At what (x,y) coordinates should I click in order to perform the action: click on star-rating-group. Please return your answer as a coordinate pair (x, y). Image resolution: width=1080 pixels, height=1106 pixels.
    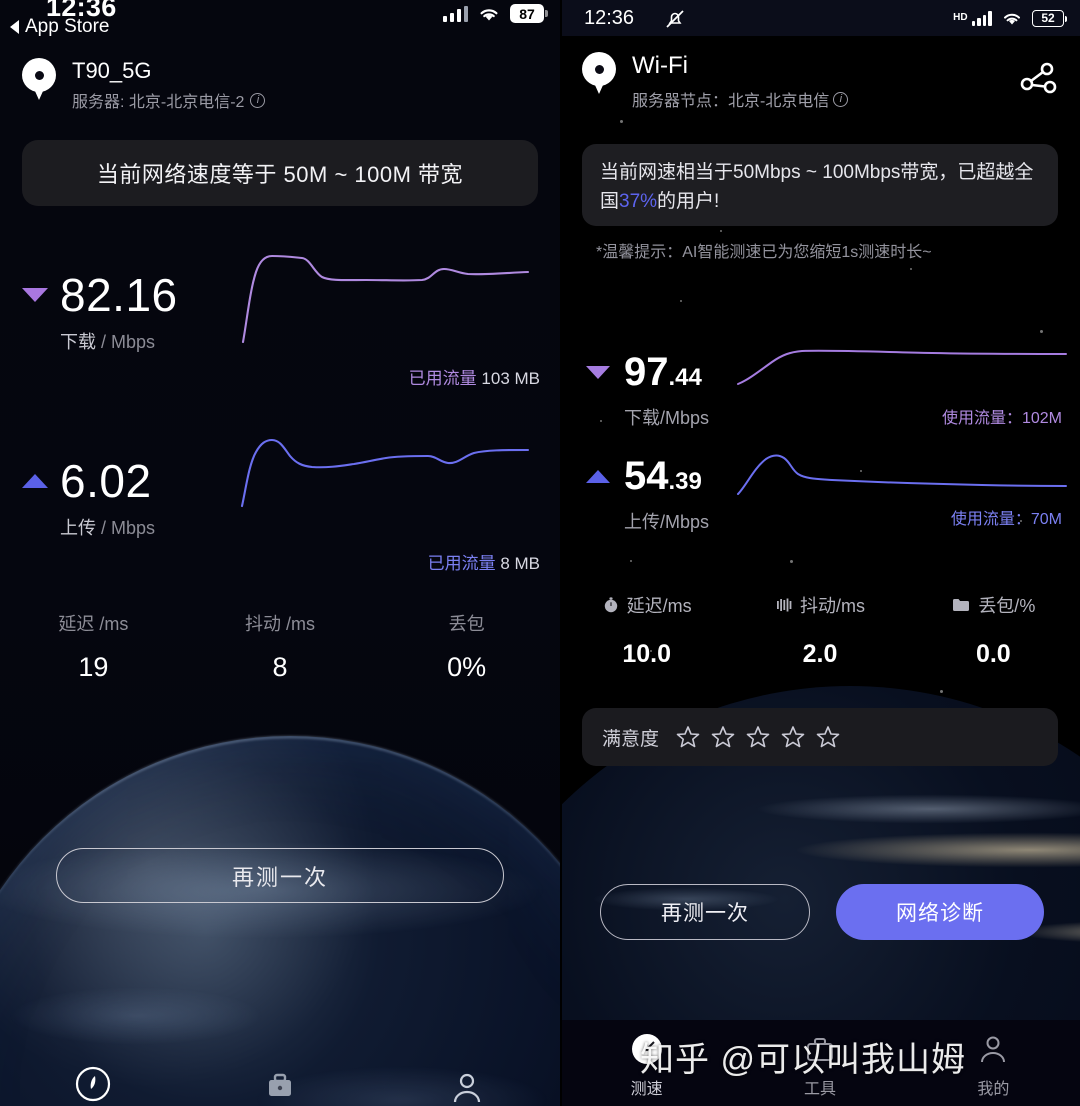
    Looking at the image, I should click on (758, 737).